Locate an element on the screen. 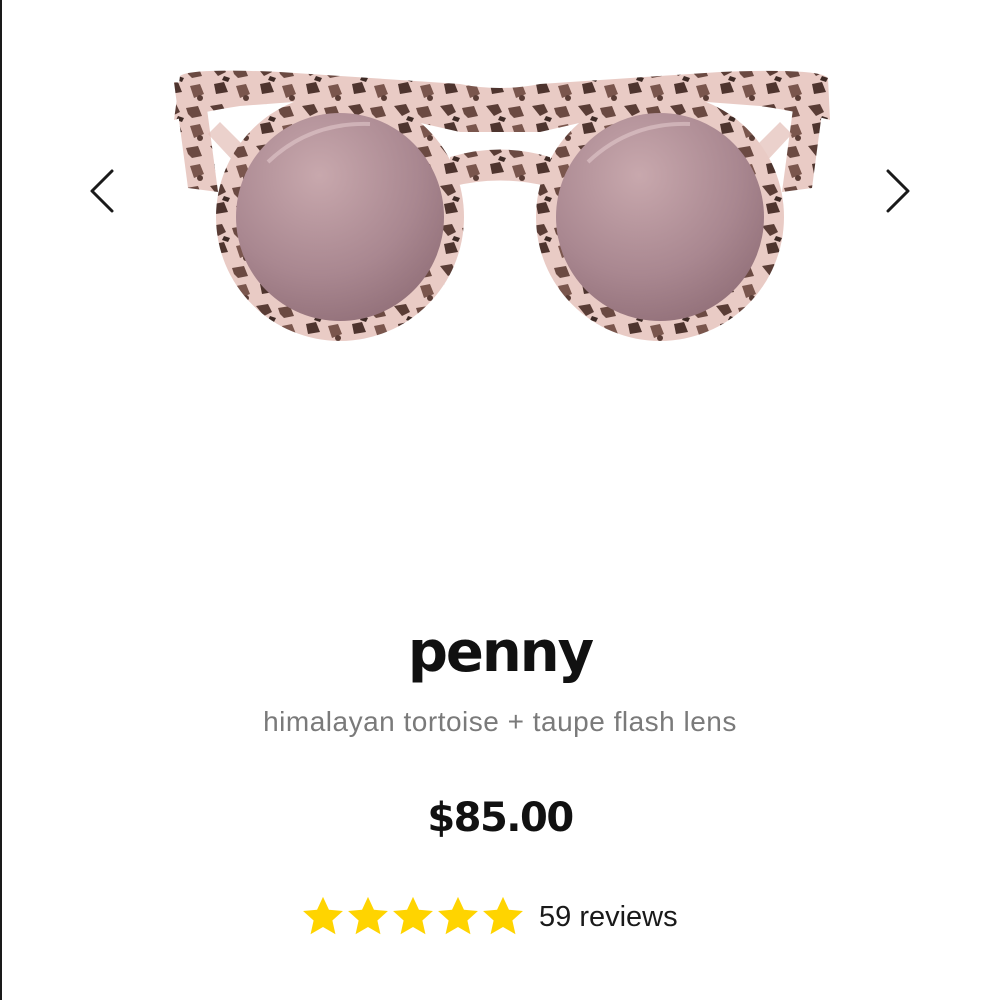  carousel-prev-button is located at coordinates (102, 191).